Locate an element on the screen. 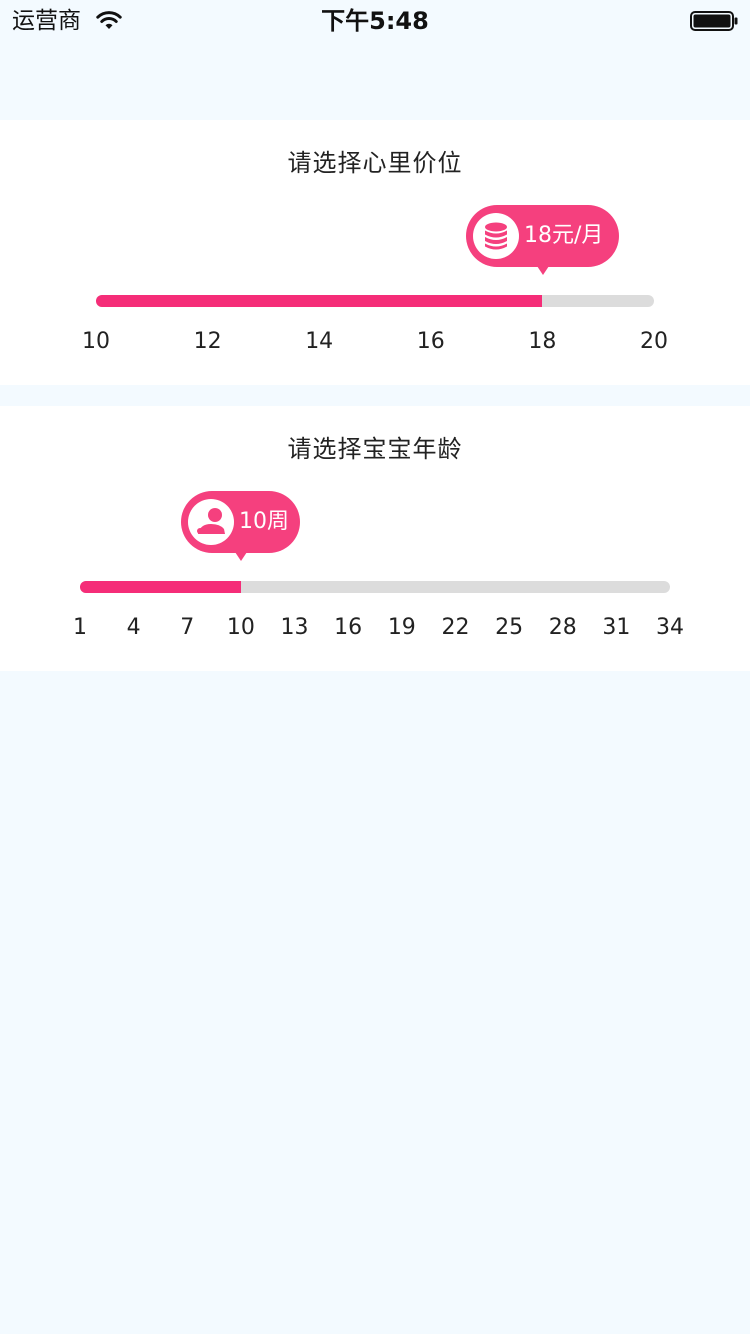  tick-label: 7 is located at coordinates (187, 627).